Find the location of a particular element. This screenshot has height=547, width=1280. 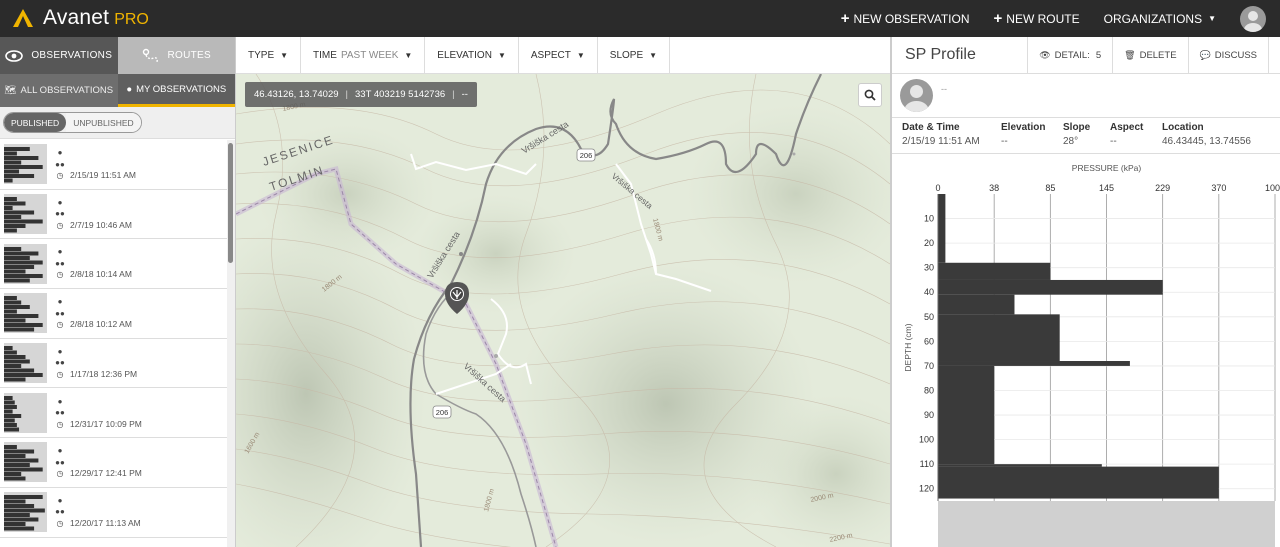

delete-button: 🗑 DELETE is located at coordinates (1149, 55).